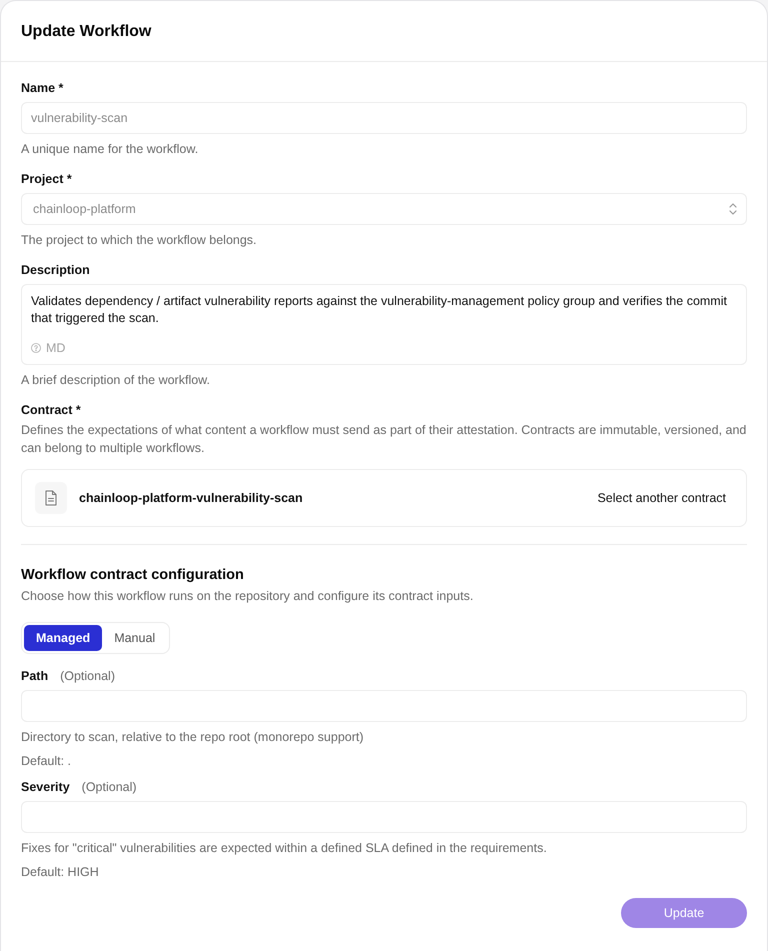 The width and height of the screenshot is (768, 951). Describe the element at coordinates (109, 149) in the screenshot. I see `field-help-text: A unique name for the workflow.` at that location.